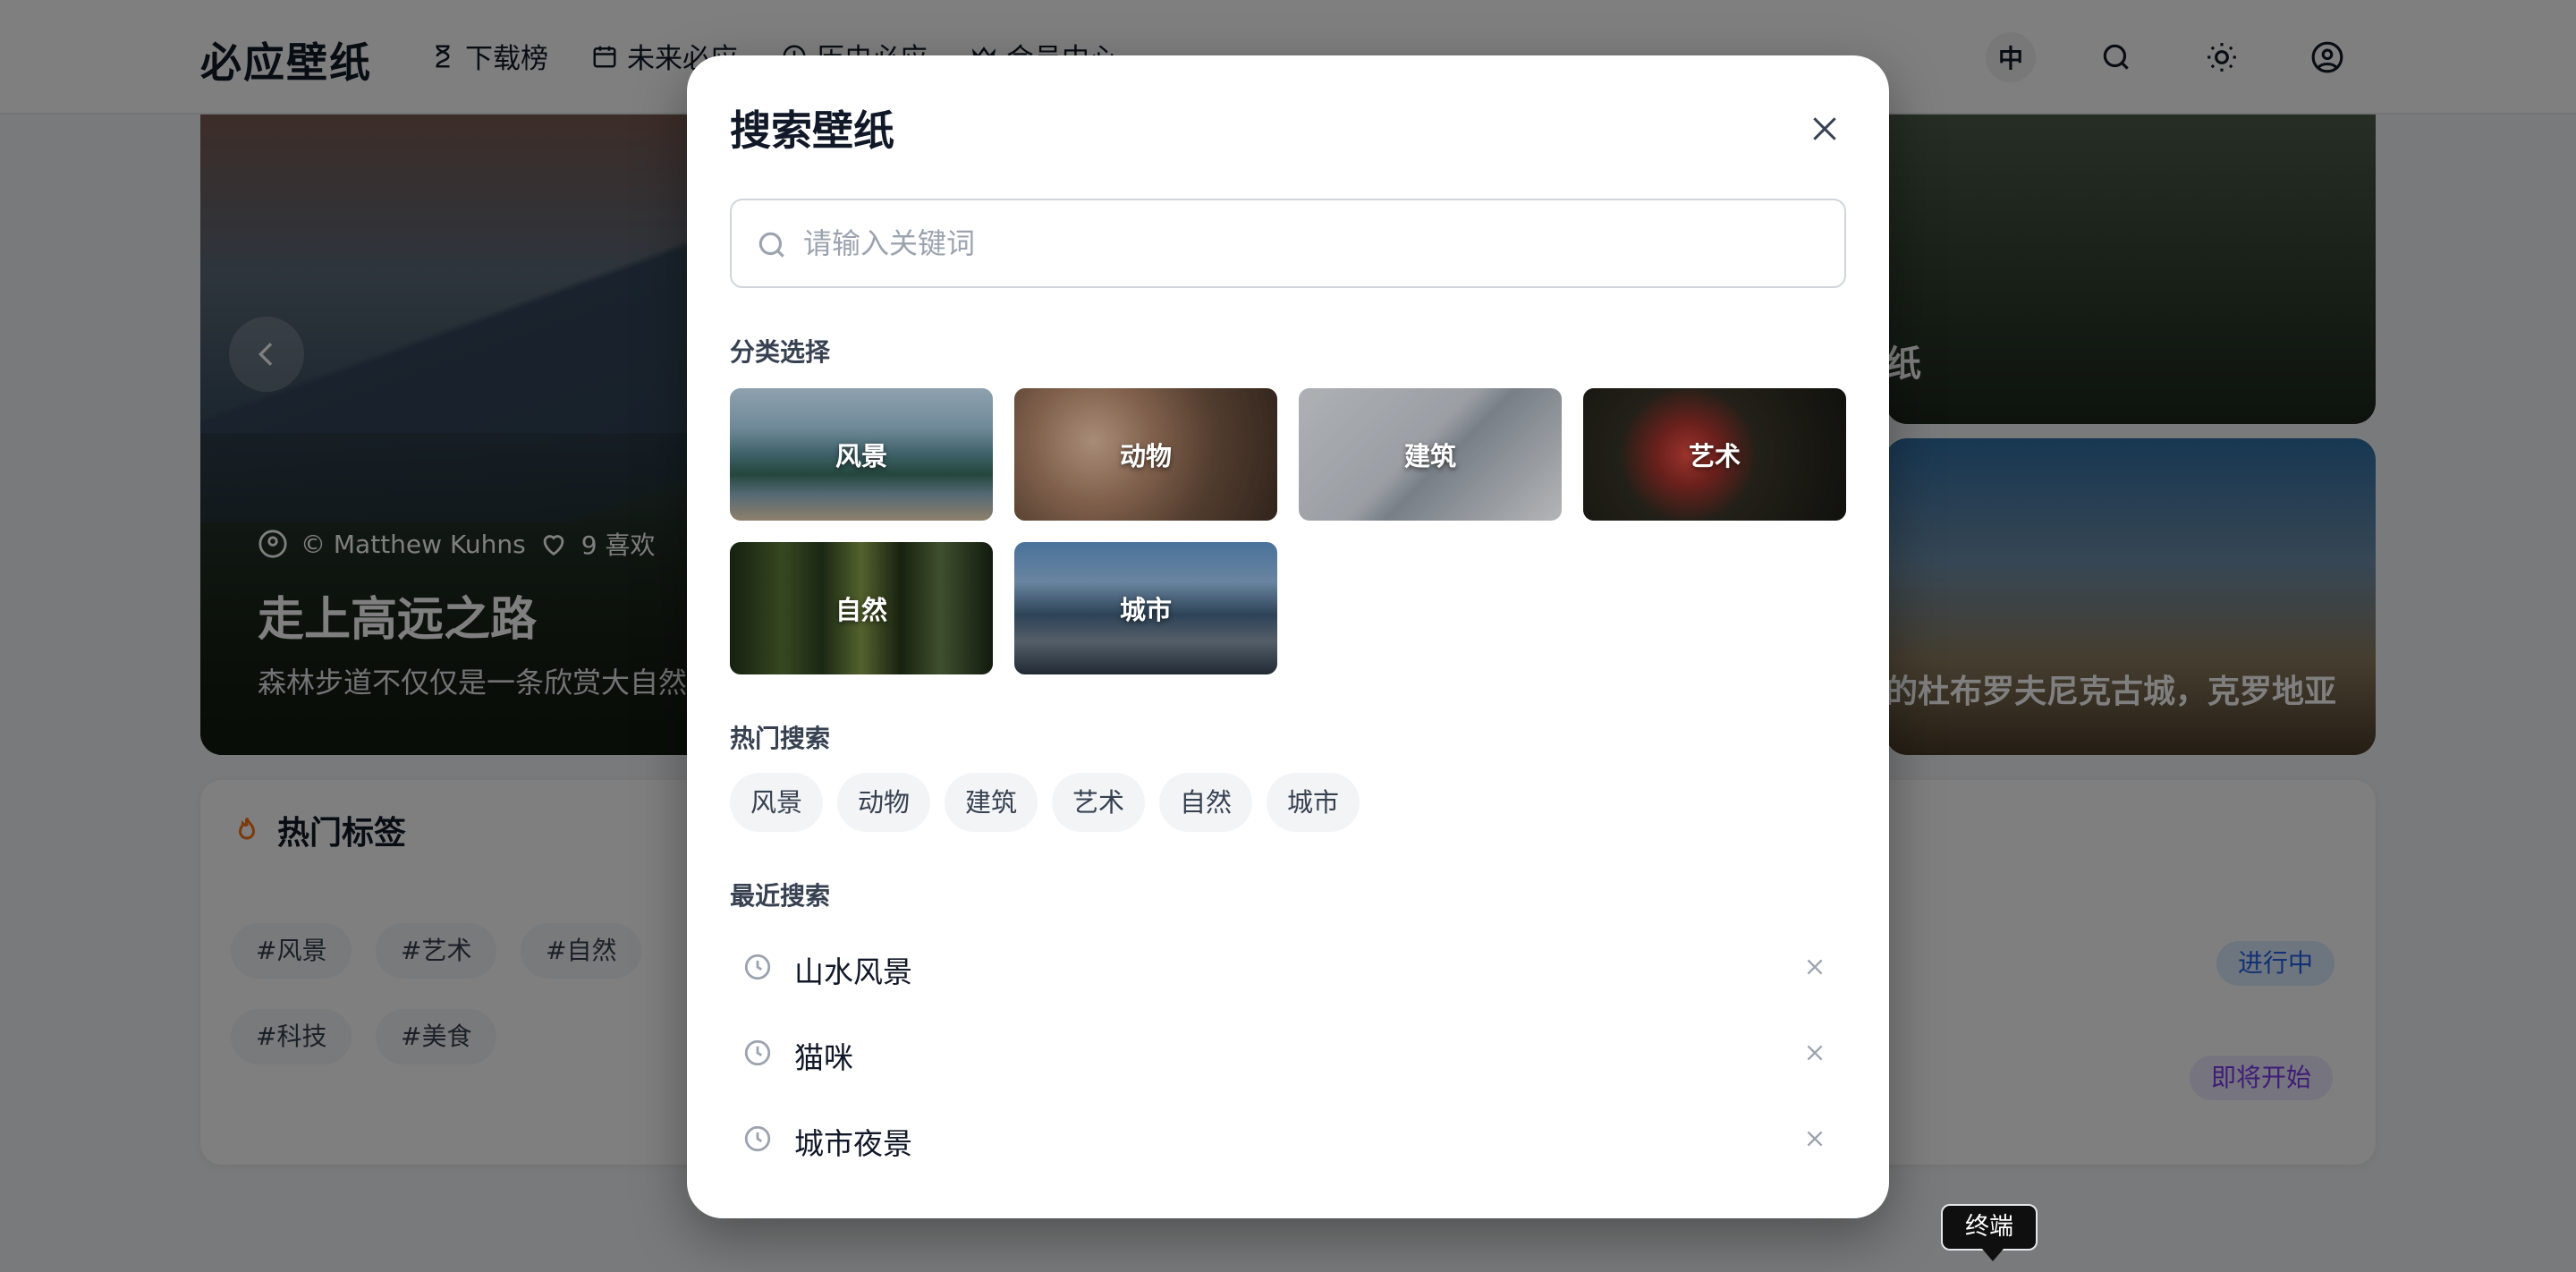 The image size is (2576, 1272). I want to click on hot-search-chip: 建筑, so click(991, 802).